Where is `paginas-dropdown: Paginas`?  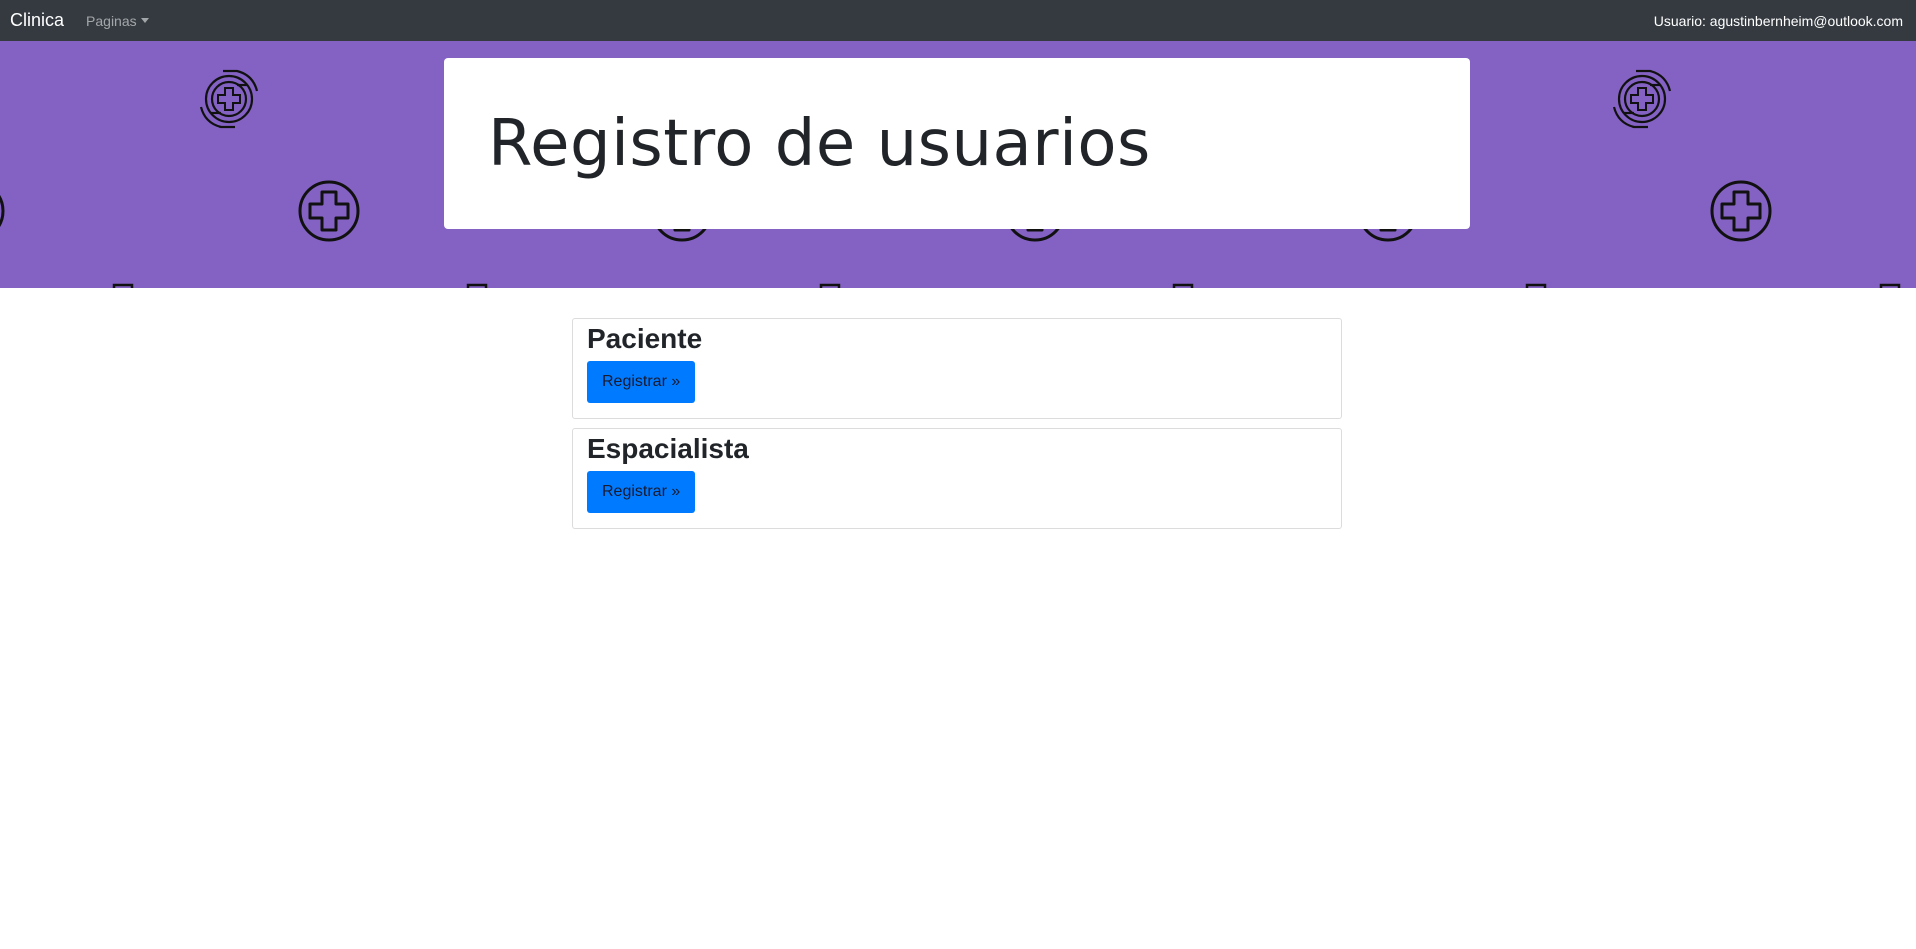 paginas-dropdown: Paginas is located at coordinates (117, 21).